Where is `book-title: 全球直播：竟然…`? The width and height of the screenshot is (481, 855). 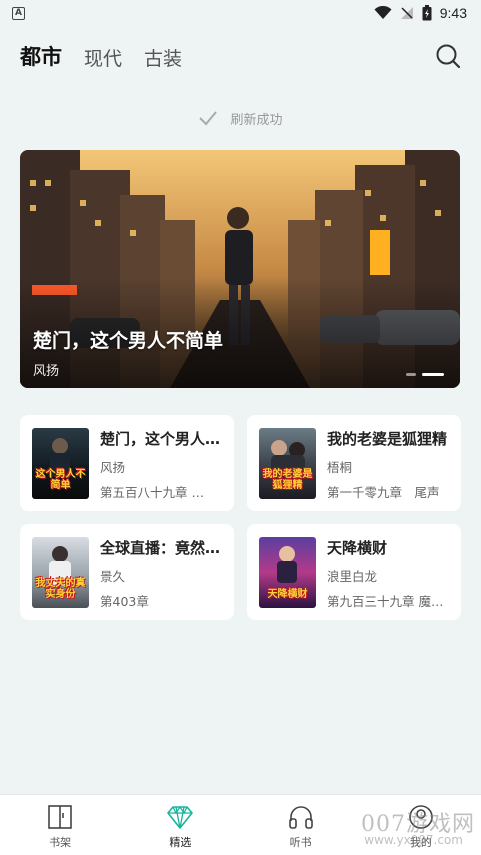 book-title: 全球直播：竟然… is located at coordinates (160, 548).